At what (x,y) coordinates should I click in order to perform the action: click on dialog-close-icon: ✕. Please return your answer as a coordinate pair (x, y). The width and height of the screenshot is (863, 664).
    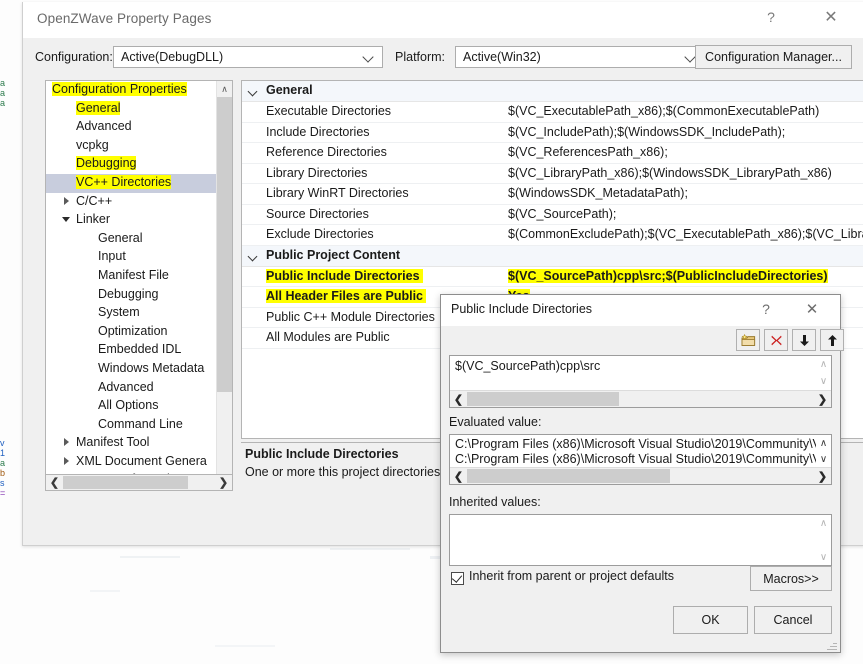
    Looking at the image, I should click on (812, 309).